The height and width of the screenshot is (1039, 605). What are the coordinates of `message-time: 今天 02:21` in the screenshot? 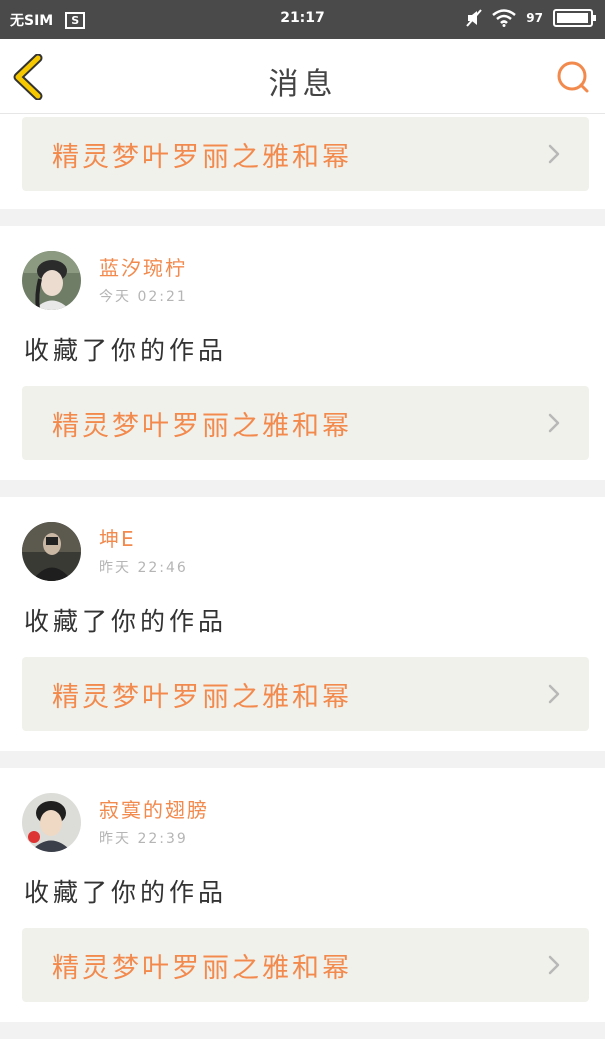 It's located at (143, 297).